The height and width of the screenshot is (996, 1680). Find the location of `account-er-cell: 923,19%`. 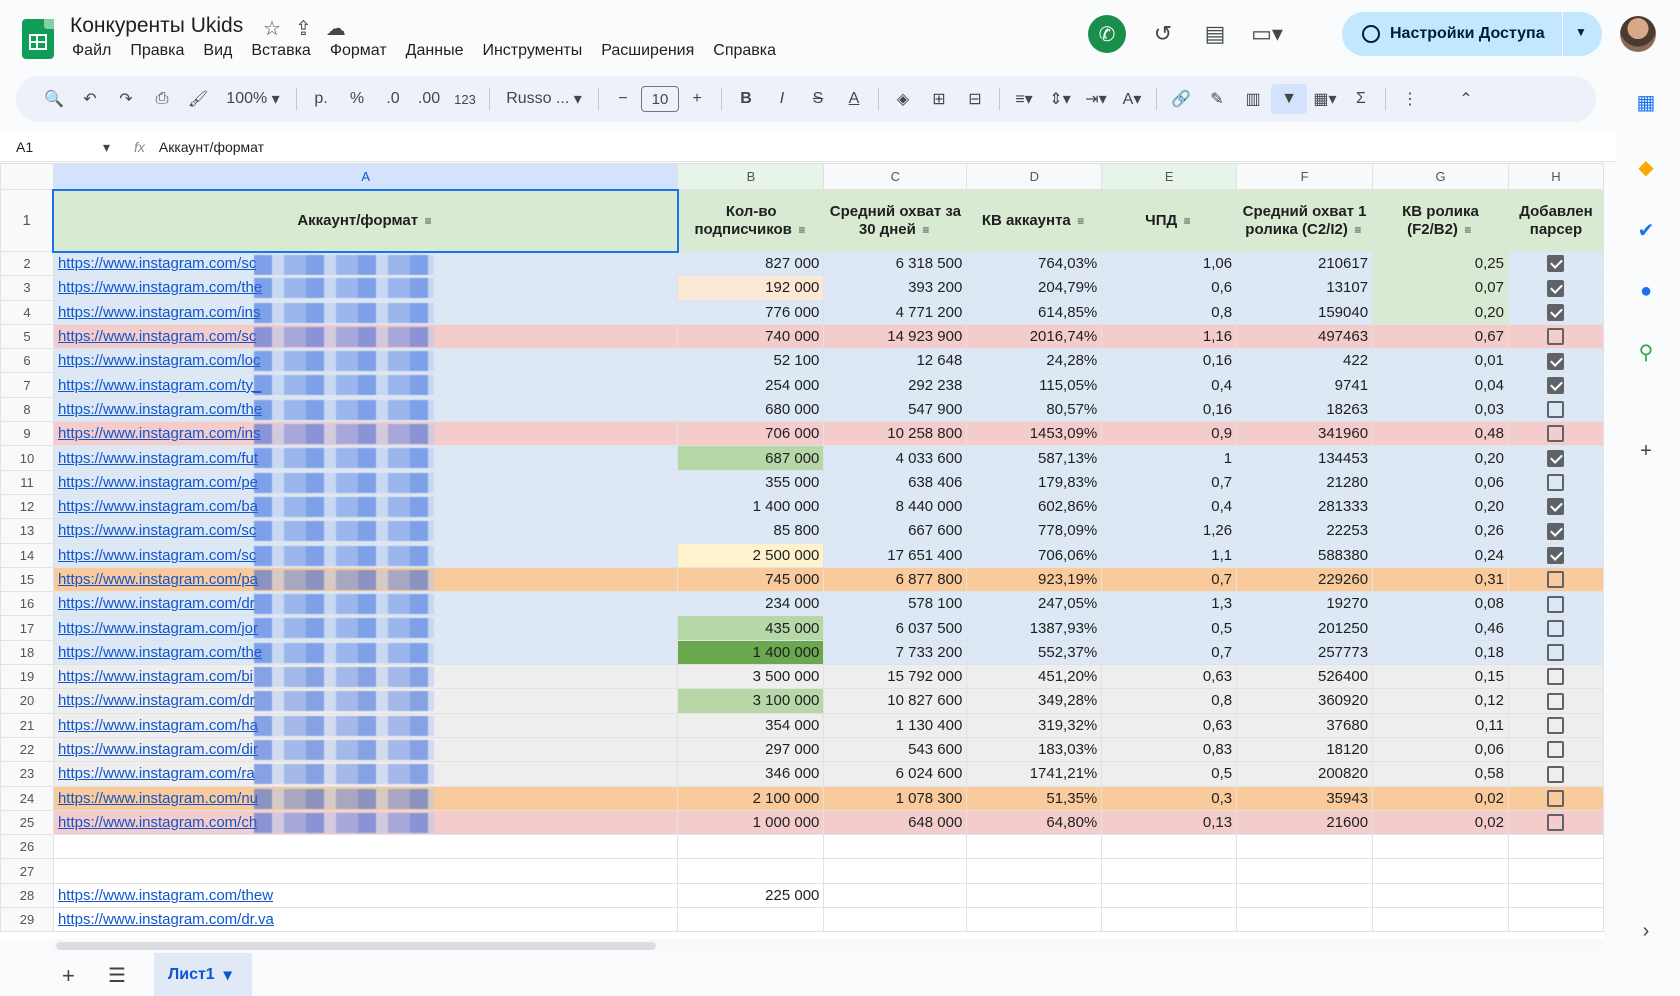

account-er-cell: 923,19% is located at coordinates (1034, 579).